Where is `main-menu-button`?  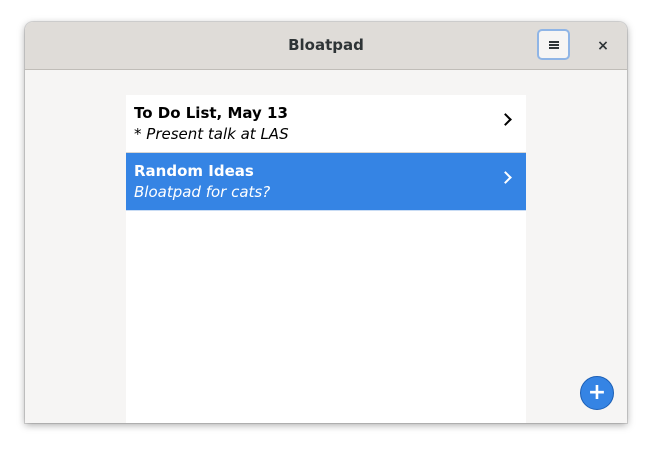
main-menu-button is located at coordinates (553, 44).